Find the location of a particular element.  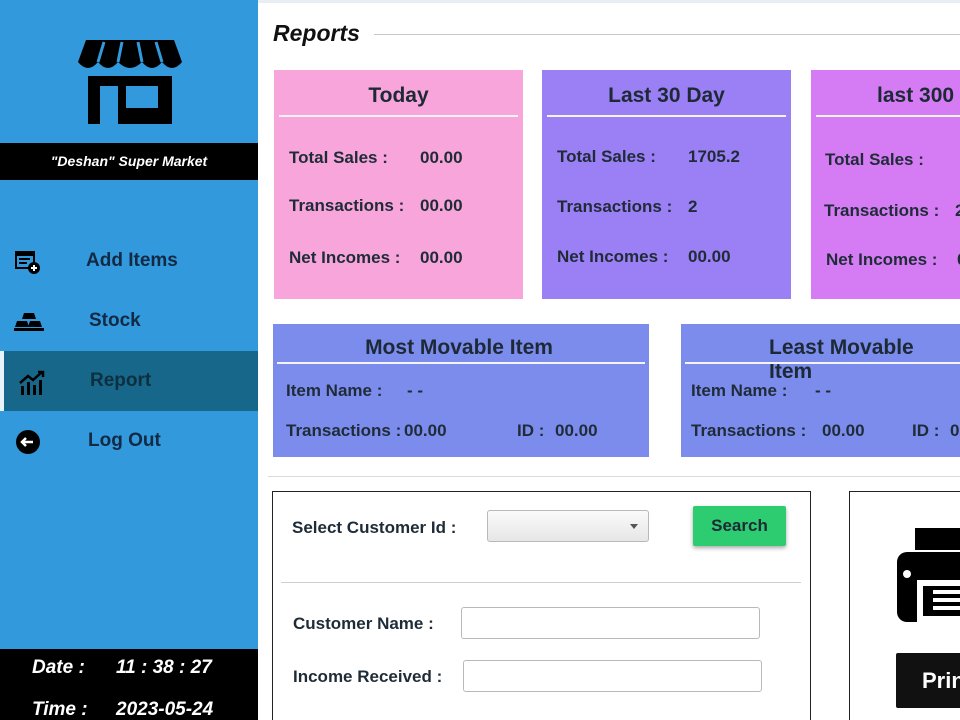

card-title: Today is located at coordinates (398, 95).